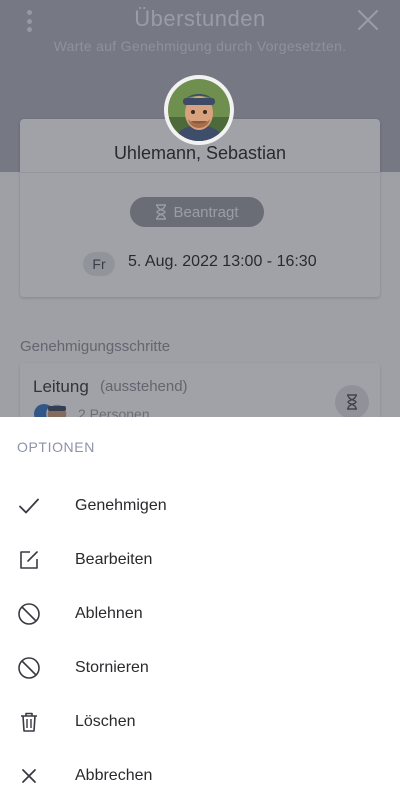  What do you see at coordinates (29, 722) in the screenshot?
I see `trash-icon` at bounding box center [29, 722].